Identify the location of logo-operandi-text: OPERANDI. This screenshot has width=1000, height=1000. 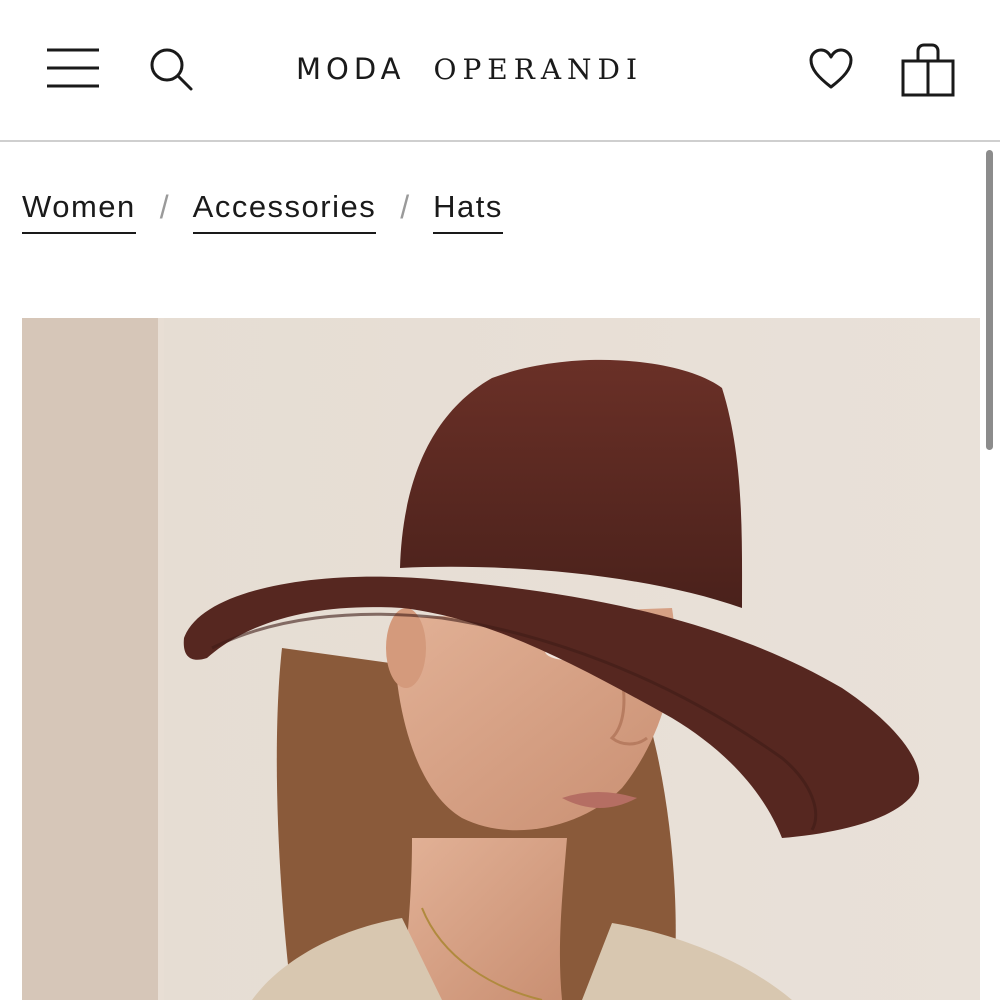
(538, 69).